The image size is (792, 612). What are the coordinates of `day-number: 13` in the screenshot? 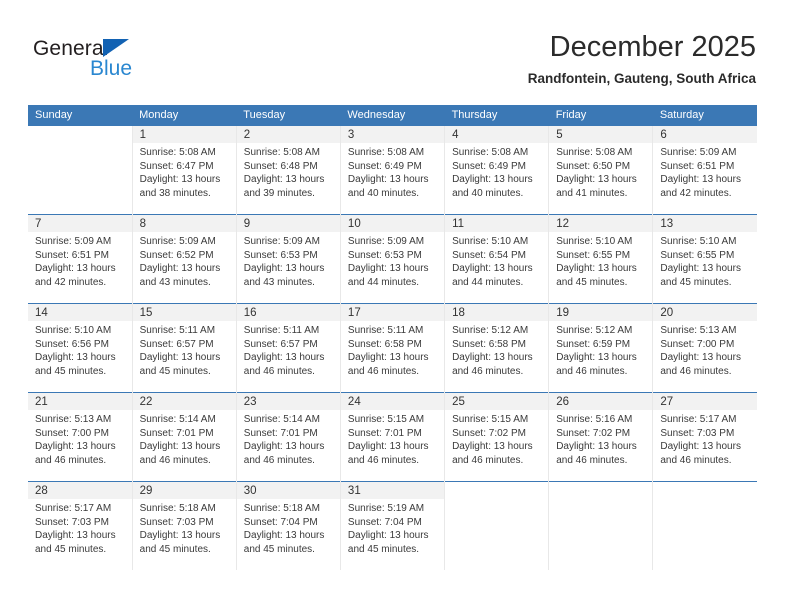 It's located at (705, 223).